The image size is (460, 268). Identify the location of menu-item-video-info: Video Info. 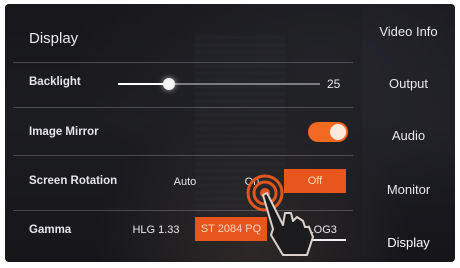
(408, 31).